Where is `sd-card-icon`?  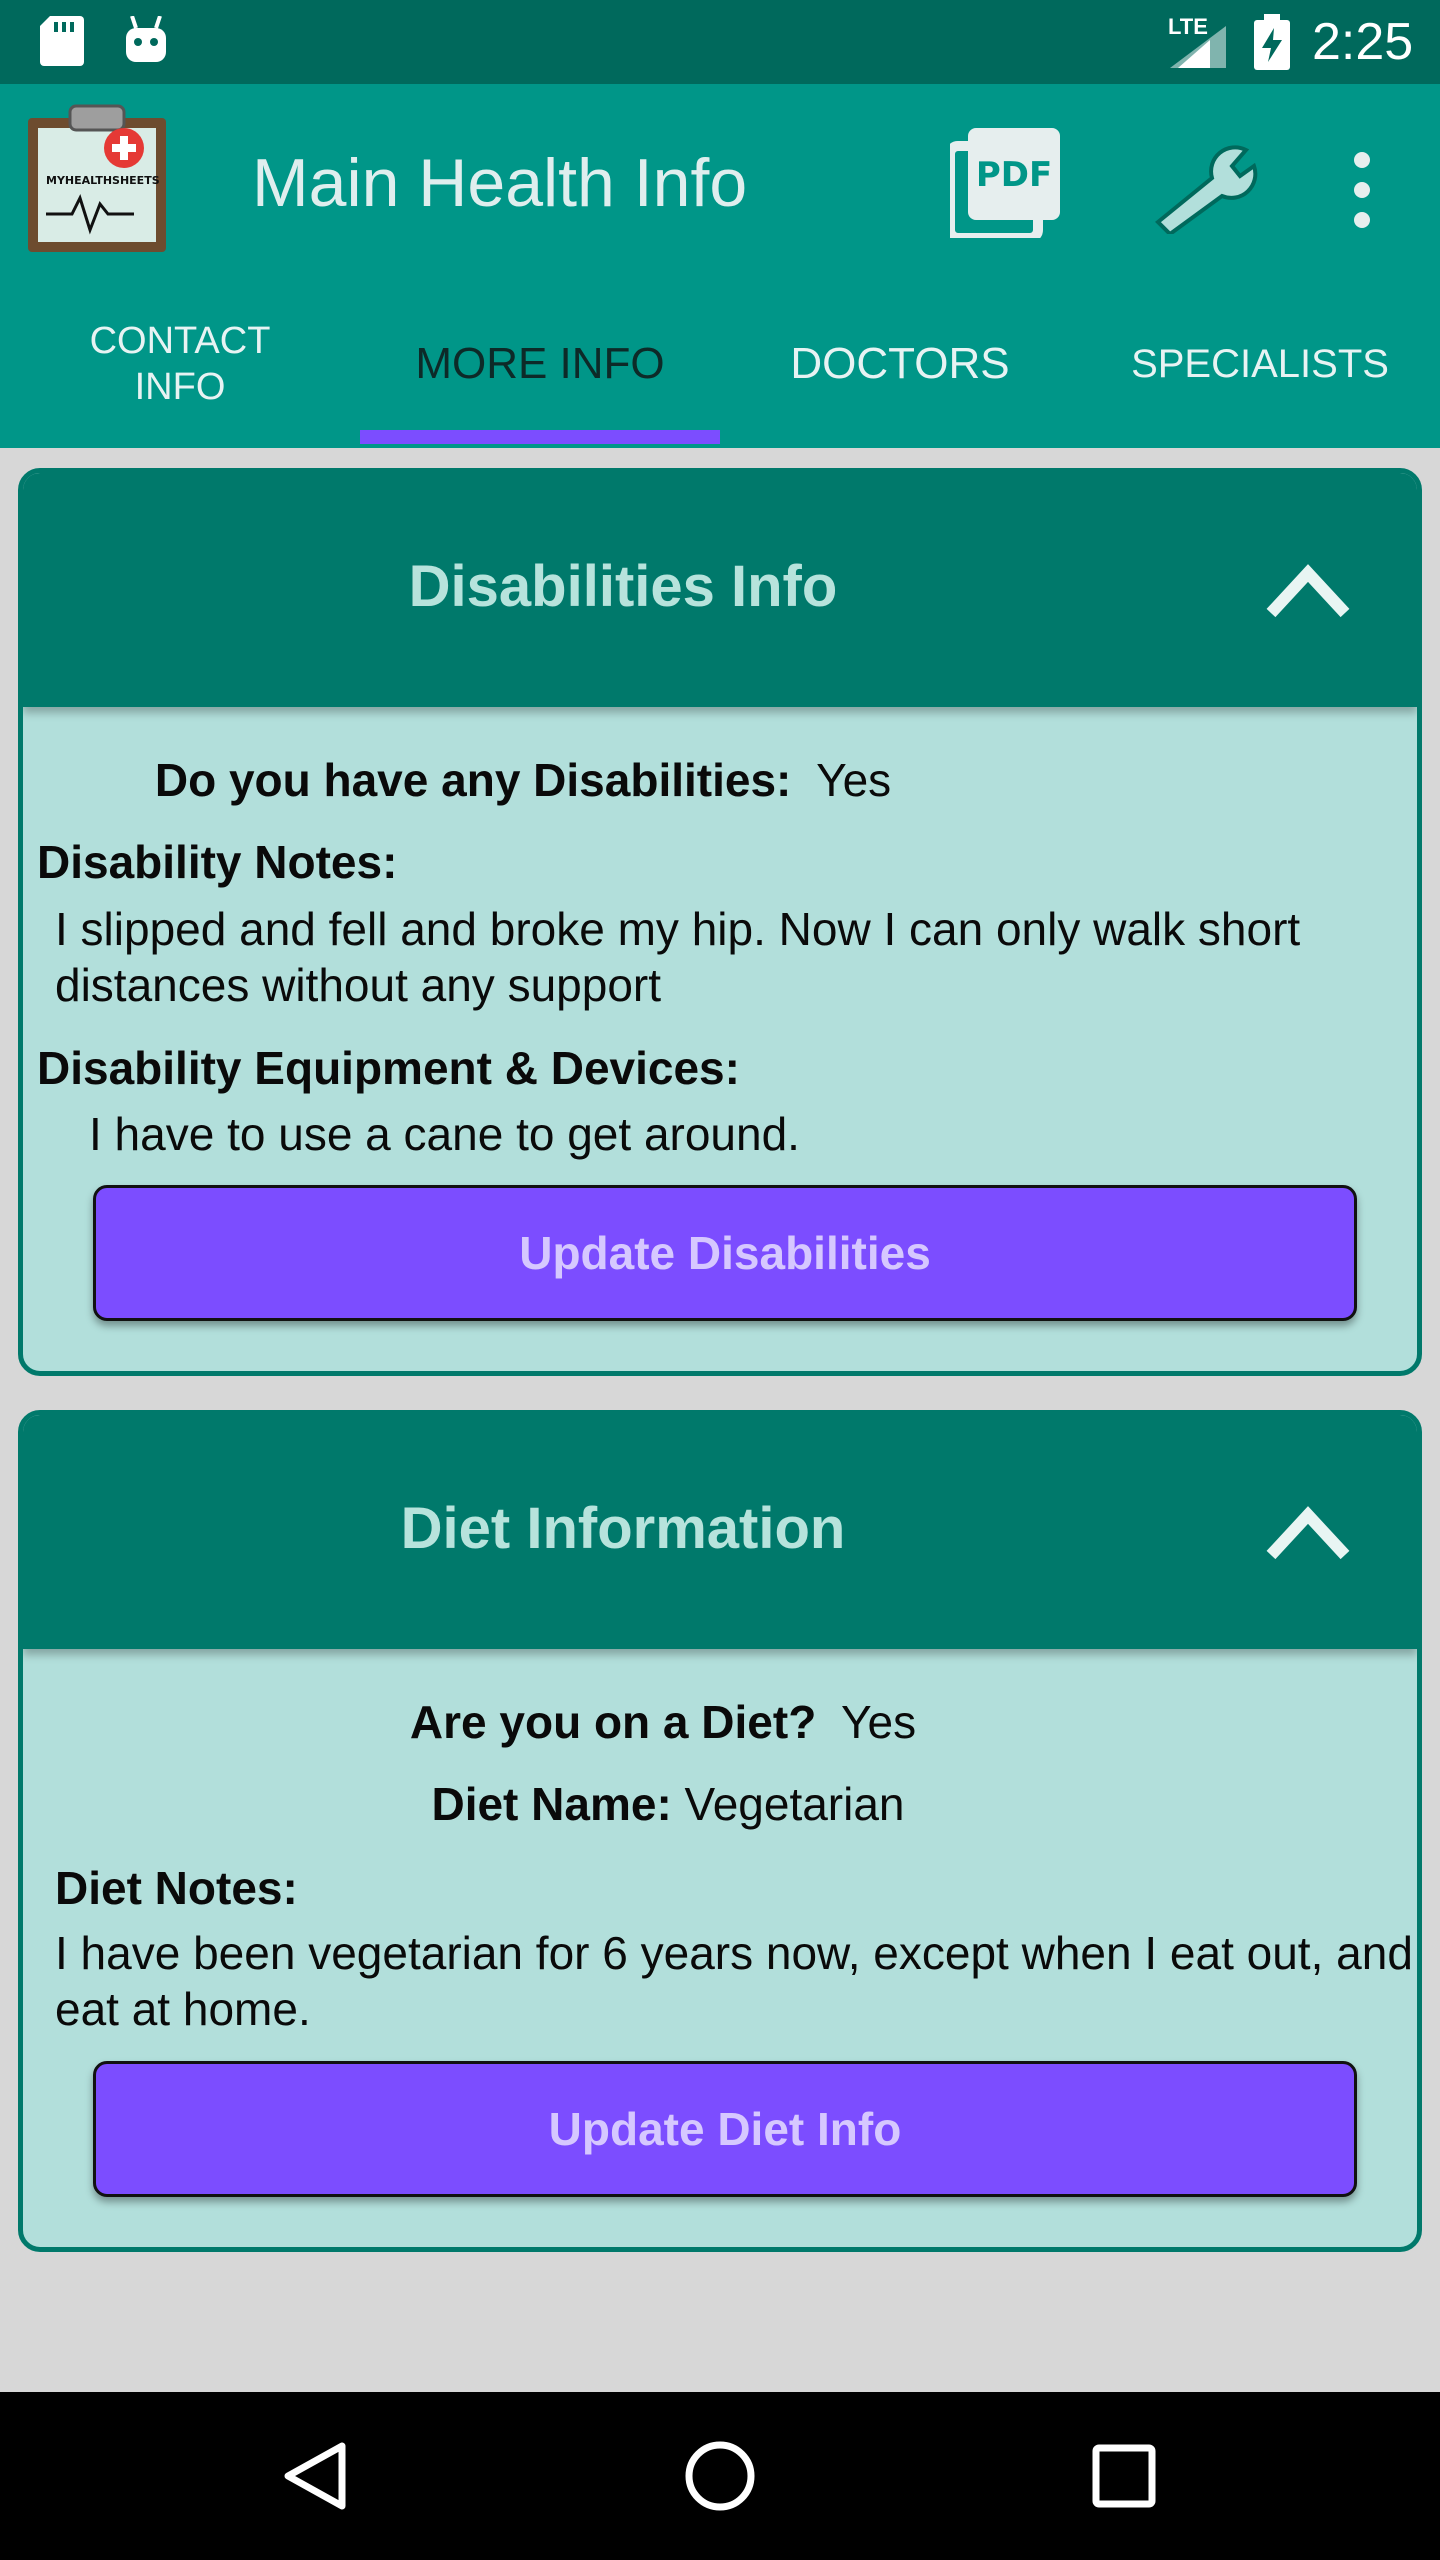
sd-card-icon is located at coordinates (62, 41).